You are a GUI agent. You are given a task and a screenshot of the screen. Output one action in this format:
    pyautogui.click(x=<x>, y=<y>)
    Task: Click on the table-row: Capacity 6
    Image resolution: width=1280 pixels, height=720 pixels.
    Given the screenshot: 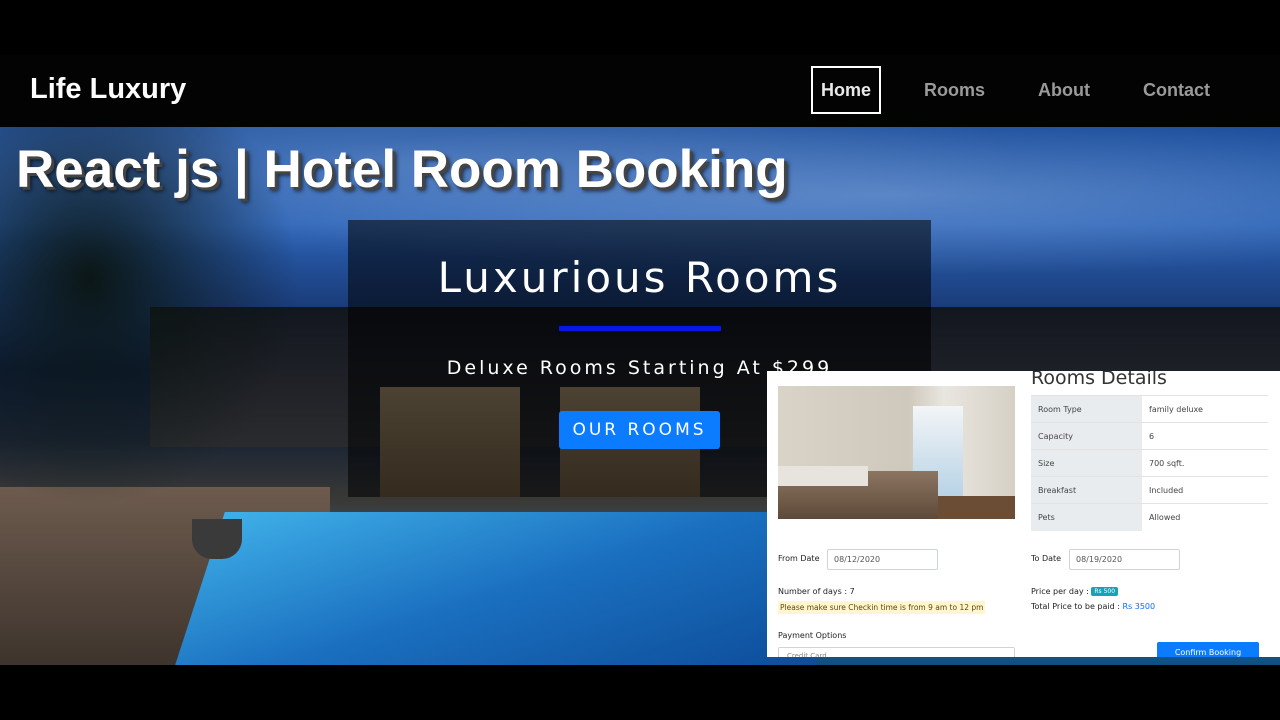 What is the action you would take?
    pyautogui.click(x=1149, y=436)
    